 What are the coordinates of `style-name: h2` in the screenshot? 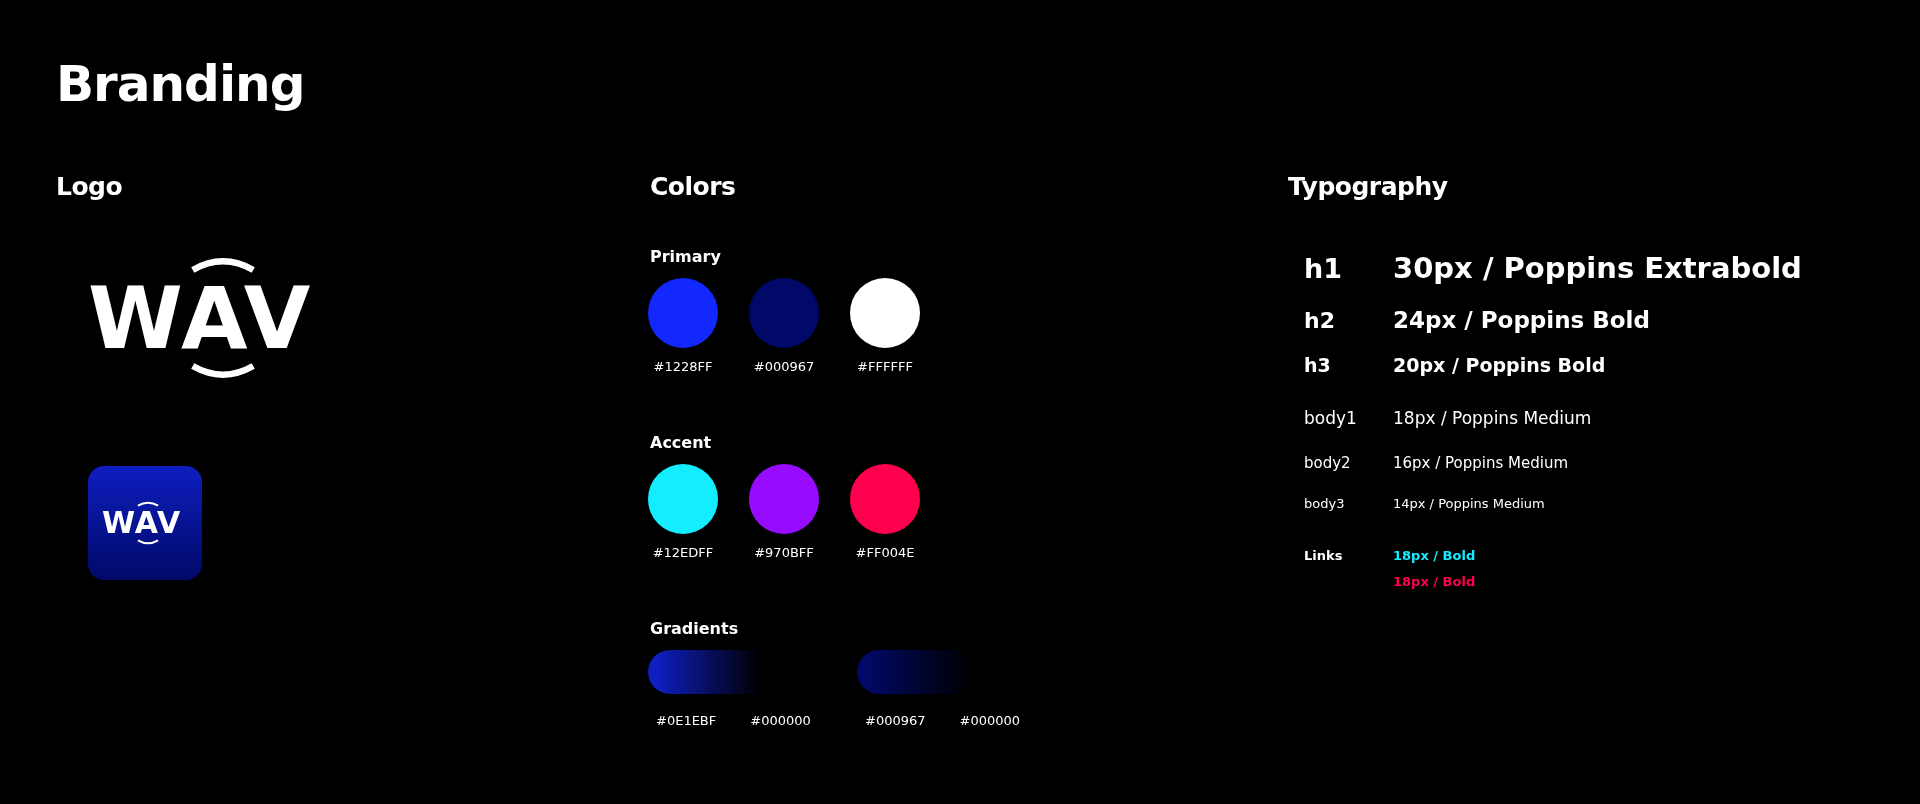 It's located at (1320, 321).